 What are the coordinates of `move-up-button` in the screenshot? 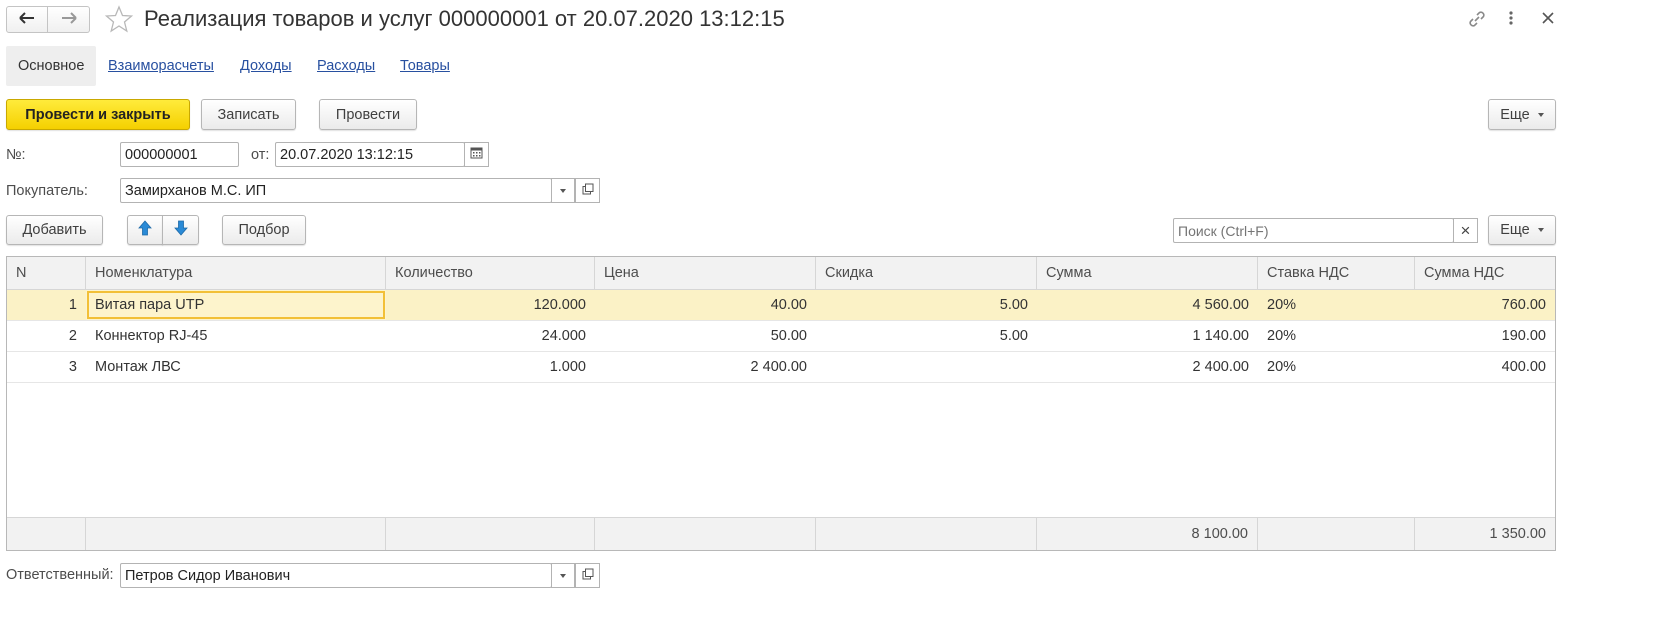 It's located at (145, 230).